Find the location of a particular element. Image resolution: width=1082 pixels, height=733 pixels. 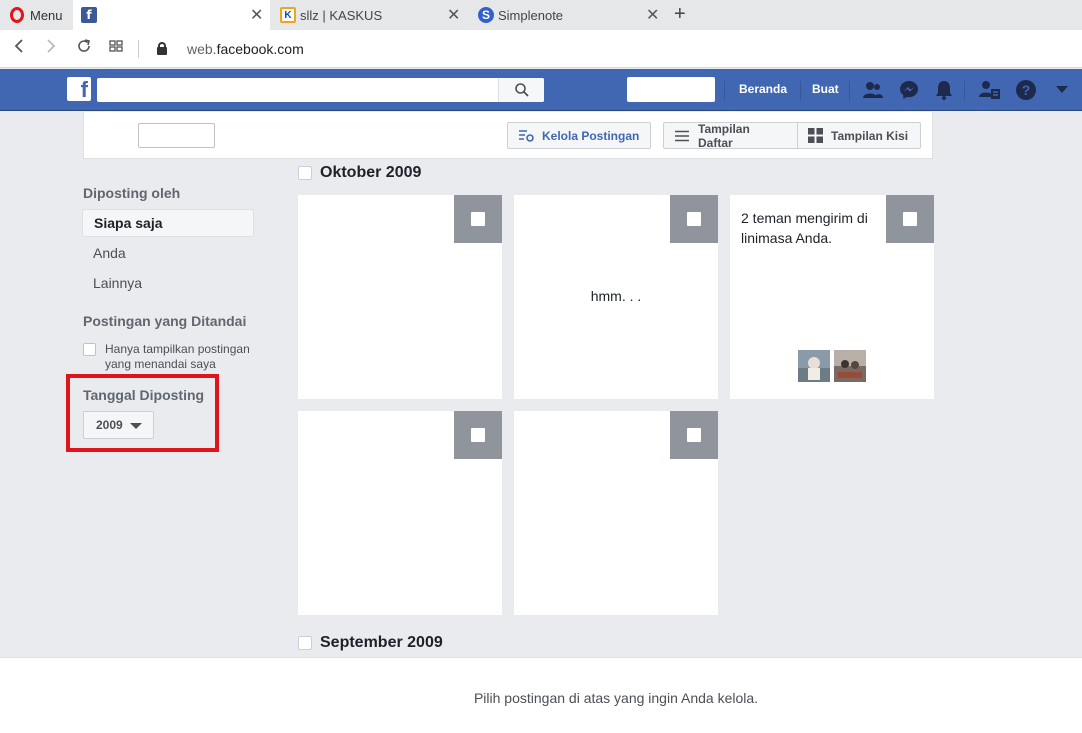

speed-dial-icon is located at coordinates (116, 48).